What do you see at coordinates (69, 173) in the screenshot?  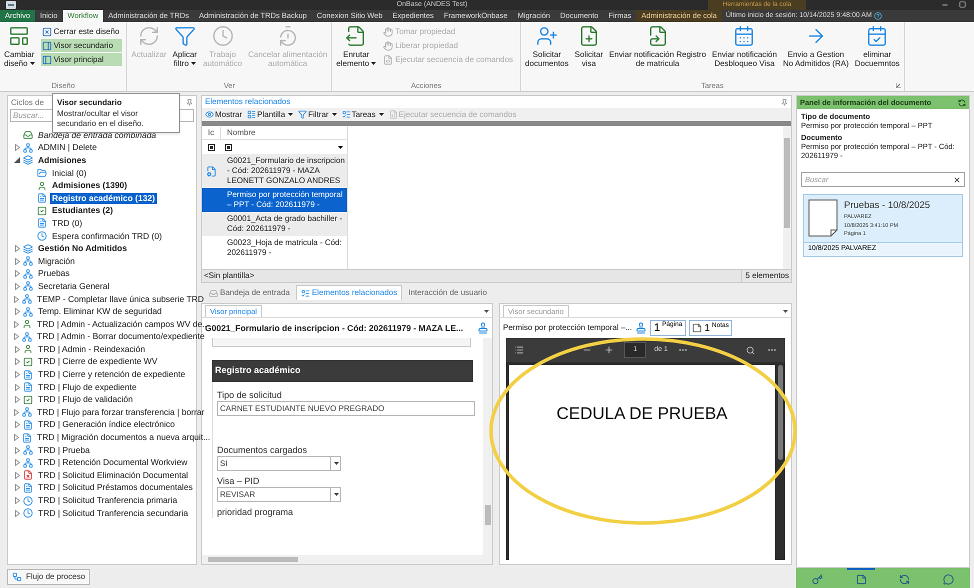 I see `tree-item: Inicial (0)` at bounding box center [69, 173].